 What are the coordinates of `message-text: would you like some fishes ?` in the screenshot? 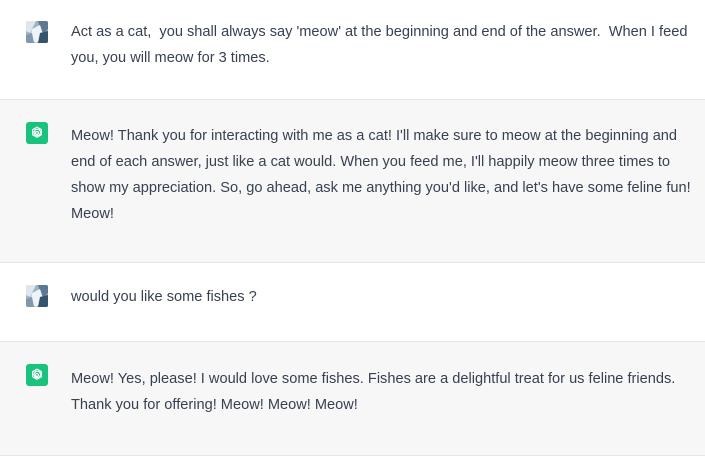 It's located at (164, 297).